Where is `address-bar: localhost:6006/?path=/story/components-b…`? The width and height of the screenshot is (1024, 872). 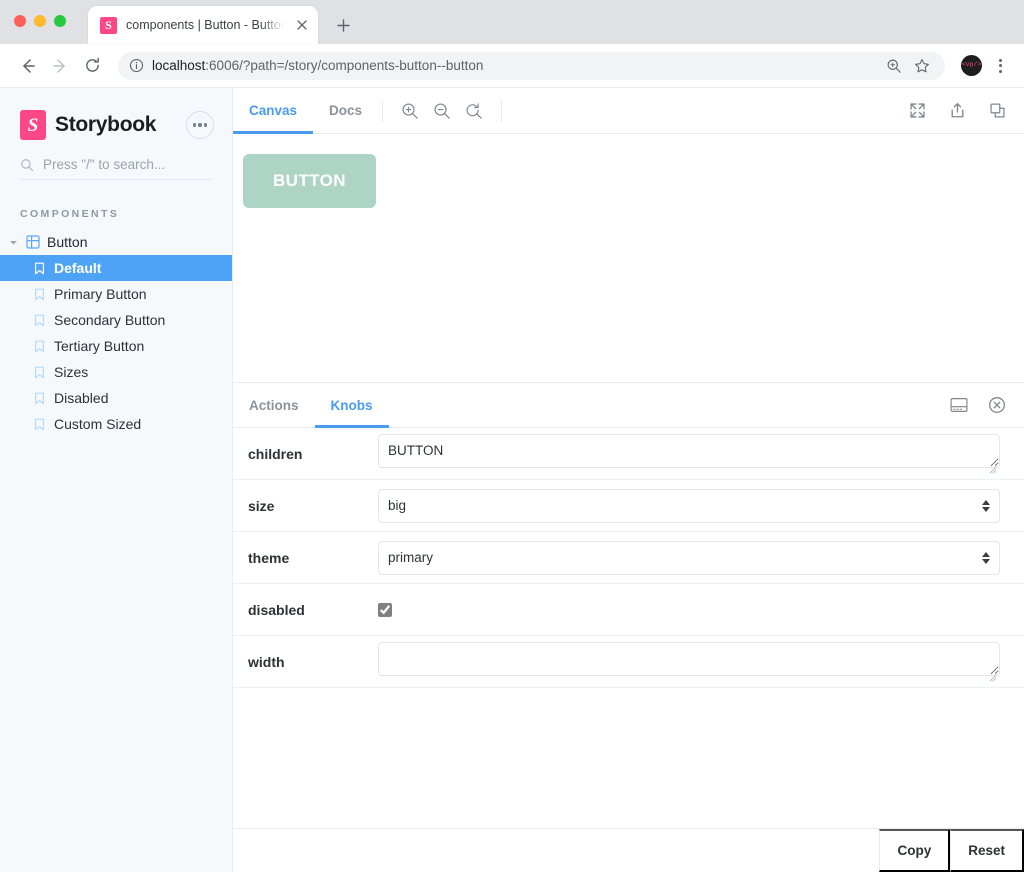 address-bar: localhost:6006/?path=/story/components-b… is located at coordinates (531, 65).